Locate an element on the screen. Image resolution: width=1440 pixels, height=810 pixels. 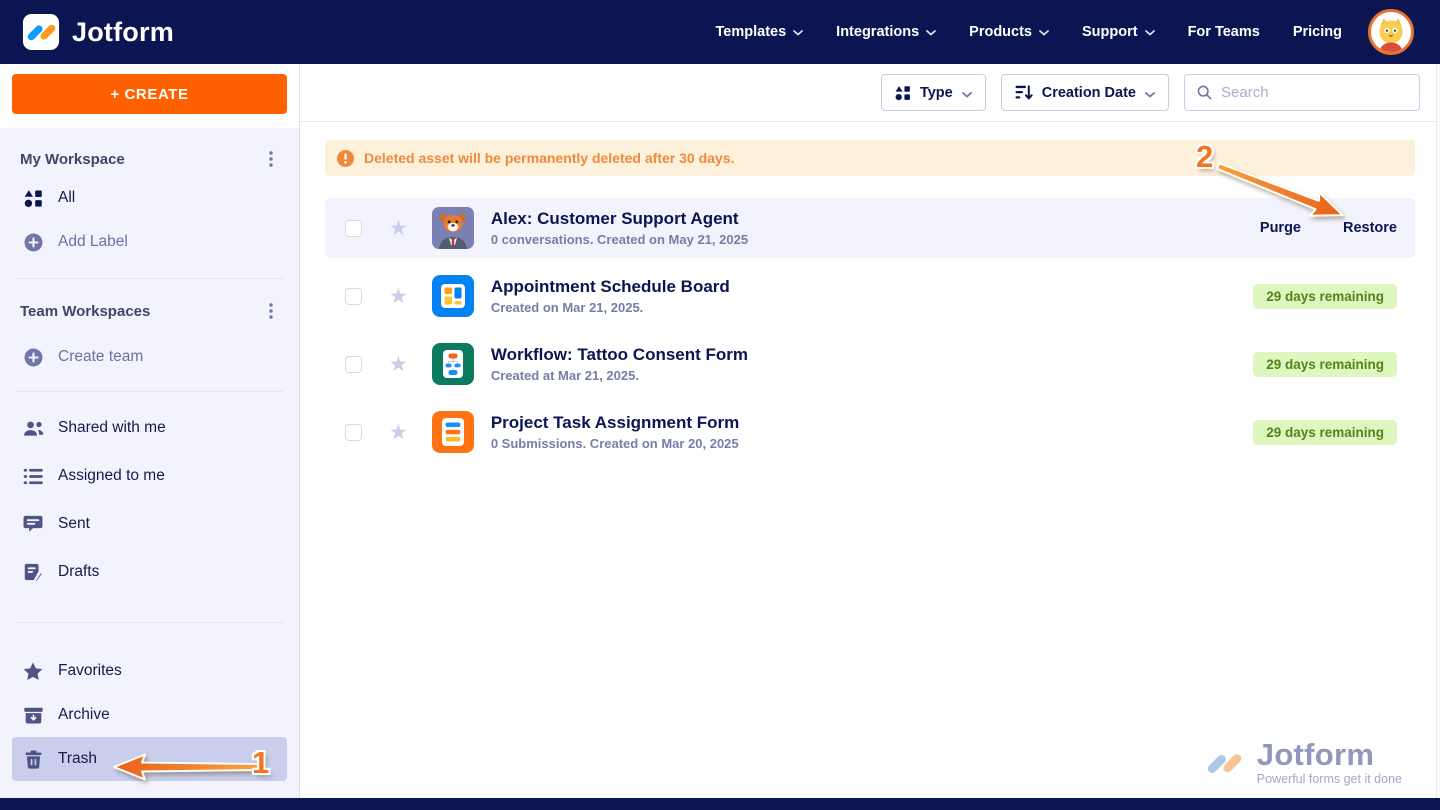
scrollbar-track is located at coordinates (1438, 431).